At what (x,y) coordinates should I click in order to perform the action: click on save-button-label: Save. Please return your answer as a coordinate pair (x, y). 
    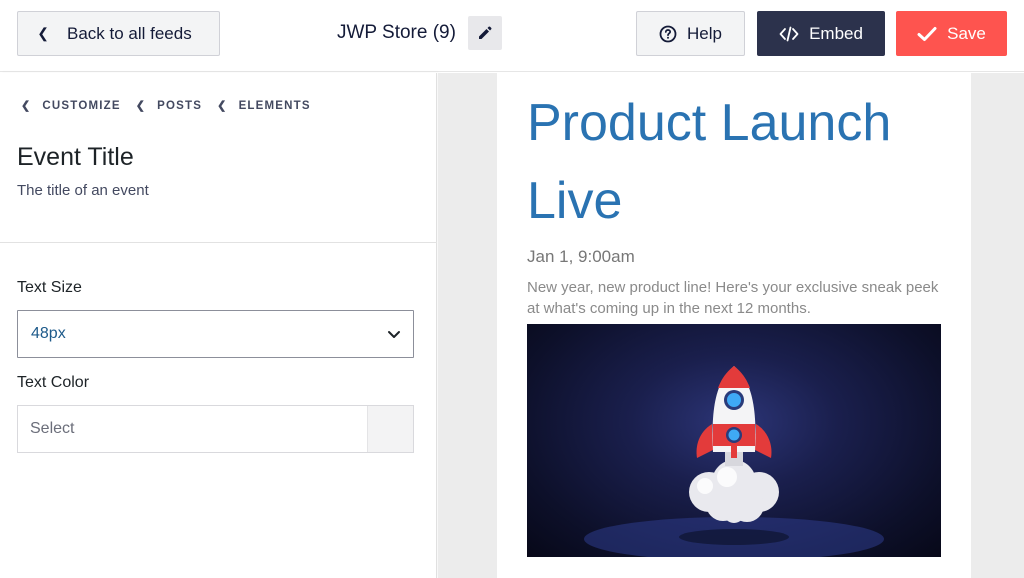
    Looking at the image, I should click on (966, 33).